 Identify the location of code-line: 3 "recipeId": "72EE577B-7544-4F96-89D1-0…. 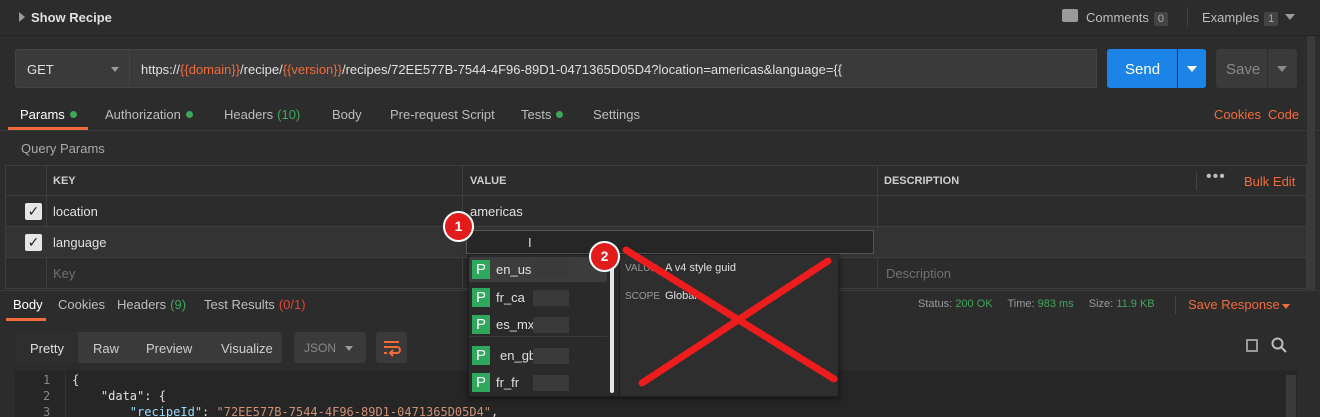
(271, 411).